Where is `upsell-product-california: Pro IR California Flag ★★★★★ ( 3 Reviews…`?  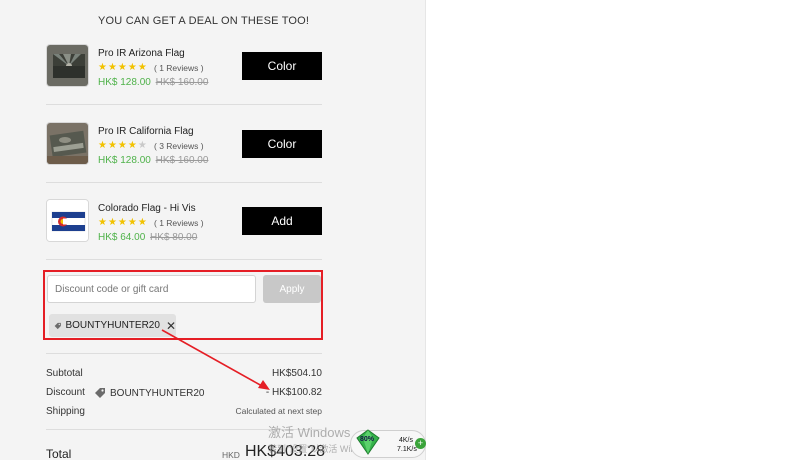
upsell-product-california: Pro IR California Flag ★★★★★ ( 3 Reviews… is located at coordinates (184, 161).